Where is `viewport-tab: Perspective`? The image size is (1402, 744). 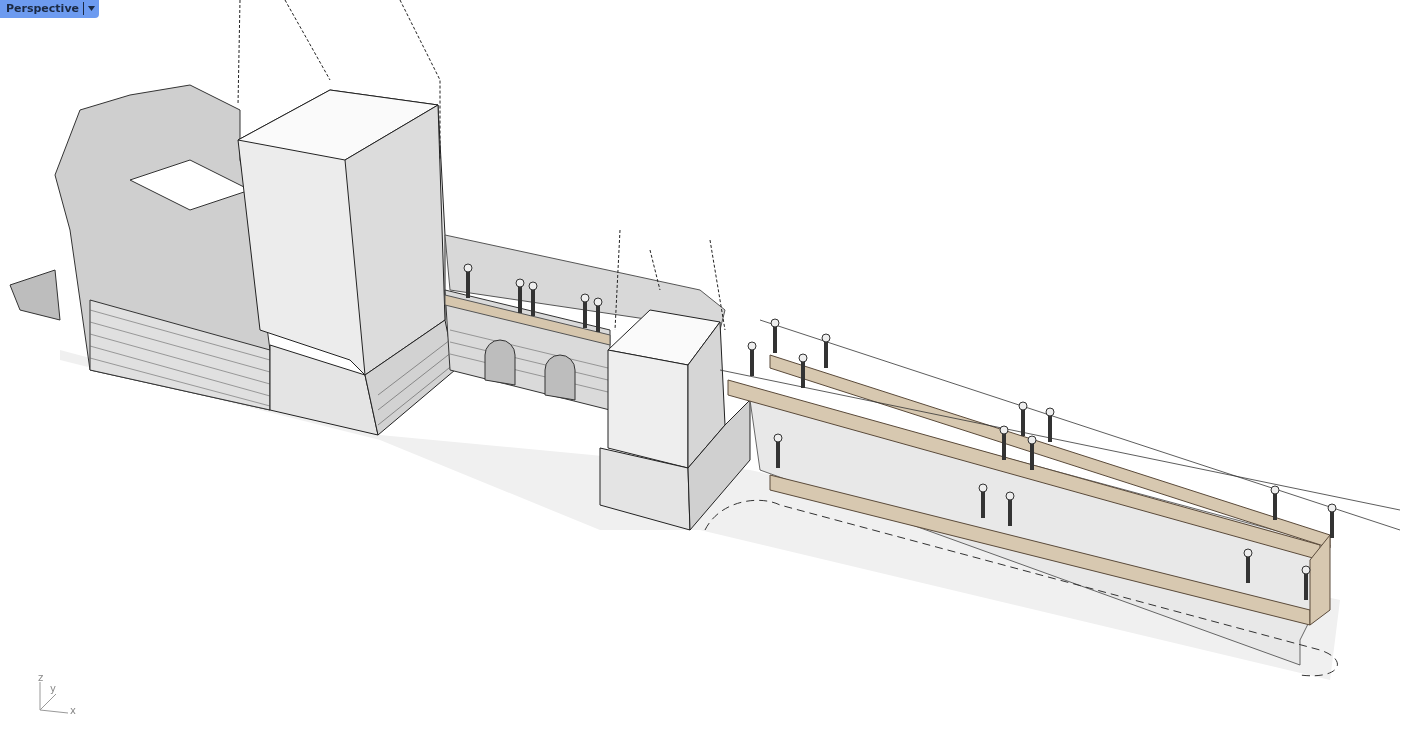
viewport-tab: Perspective is located at coordinates (49, 9).